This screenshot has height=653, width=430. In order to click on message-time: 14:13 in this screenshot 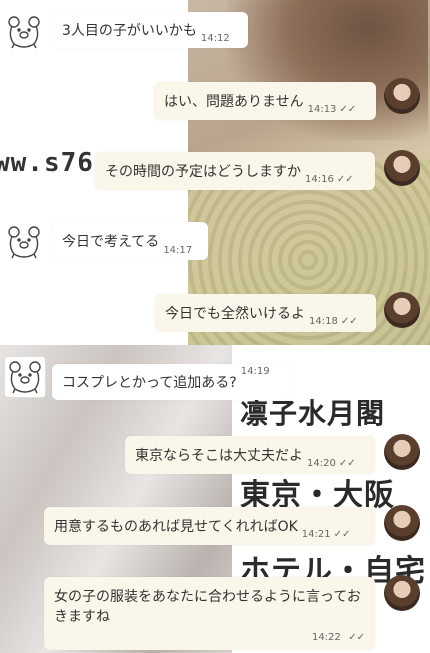, I will do `click(322, 109)`.